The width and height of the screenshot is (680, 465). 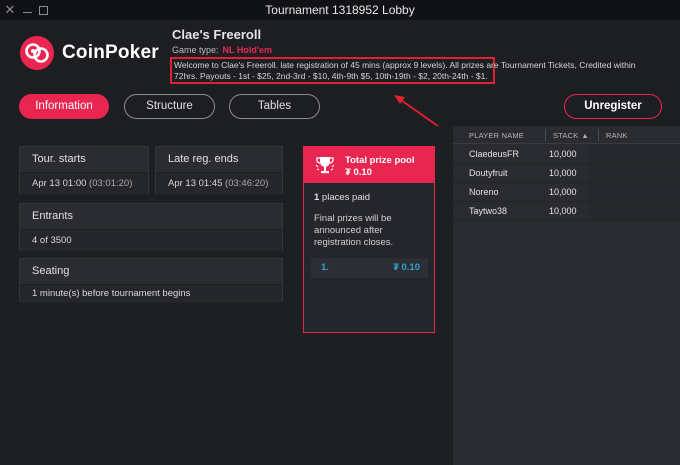 I want to click on places-paid-suffix: places paid, so click(x=344, y=197).